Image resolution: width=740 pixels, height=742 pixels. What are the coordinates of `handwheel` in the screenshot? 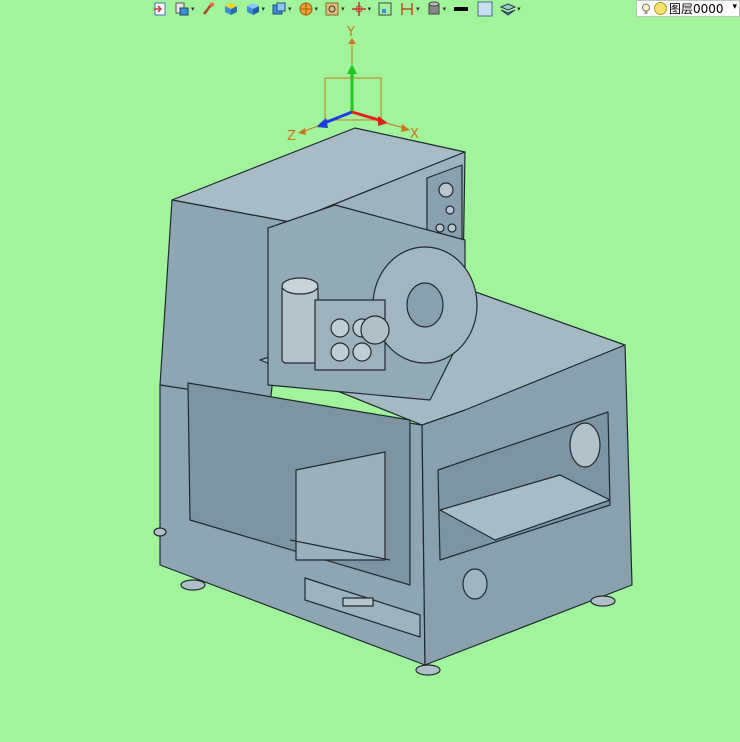 It's located at (475, 584).